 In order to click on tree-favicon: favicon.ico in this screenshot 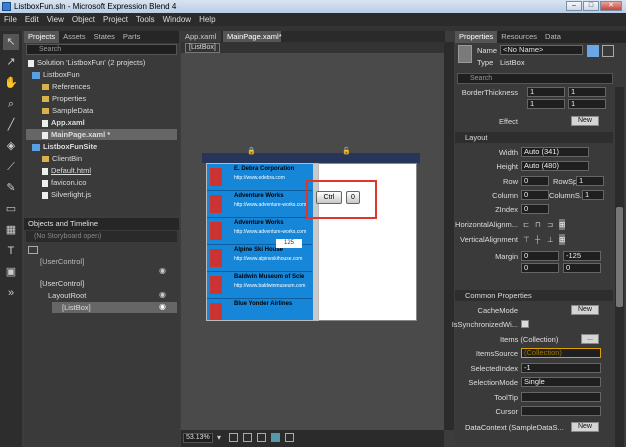, I will do `click(64, 182)`.